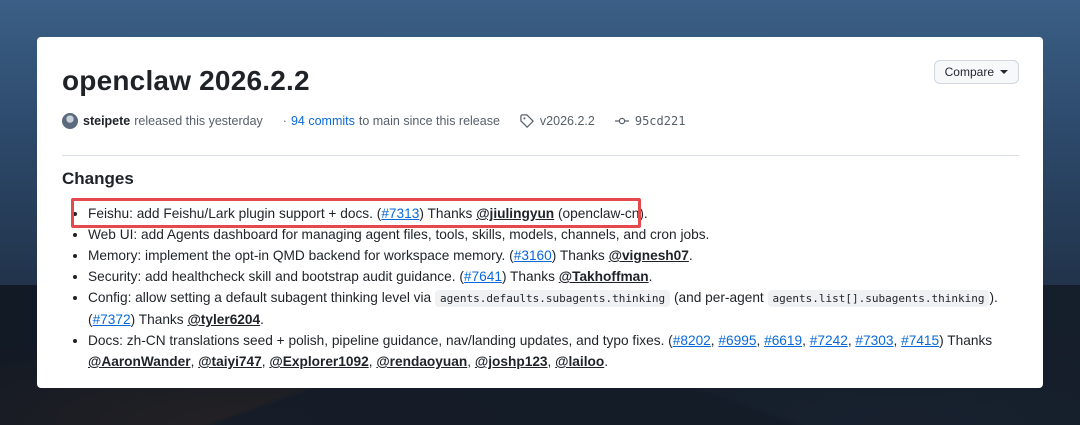 The height and width of the screenshot is (425, 1080). Describe the element at coordinates (70, 121) in the screenshot. I see `avatar` at that location.